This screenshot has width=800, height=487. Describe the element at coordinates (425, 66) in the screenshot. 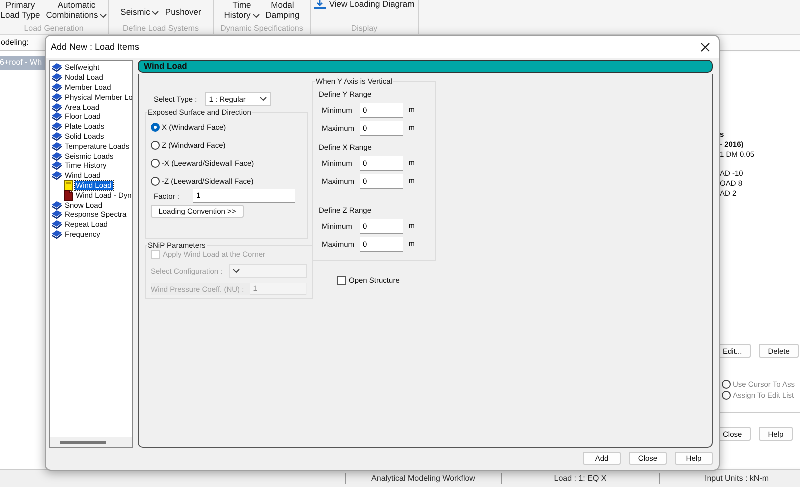

I see `panel-header: Wind Load` at that location.